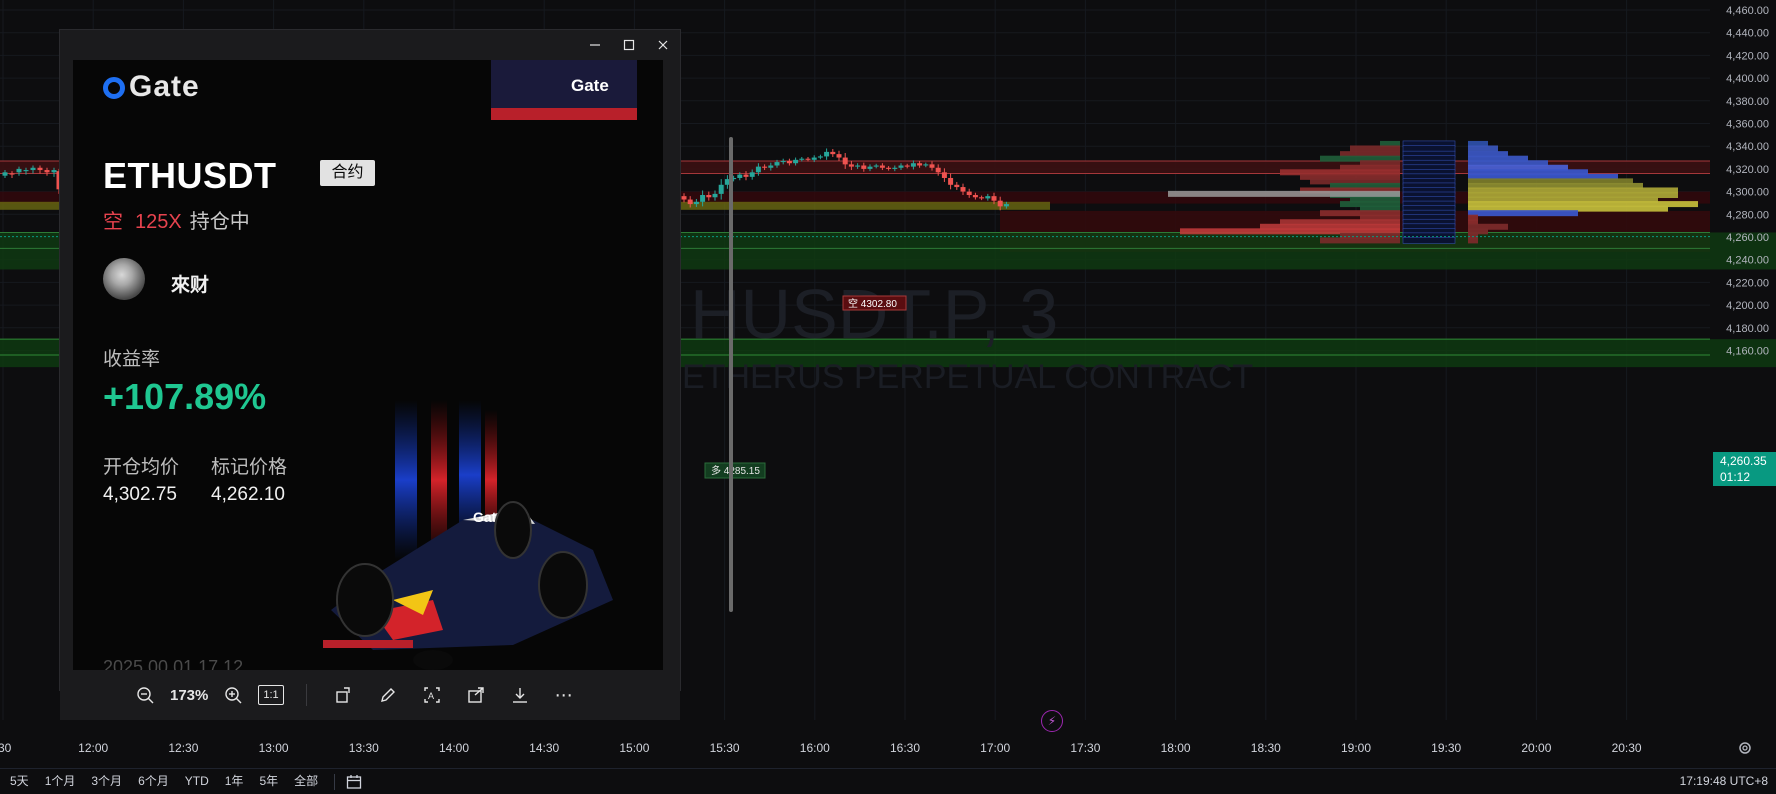 This screenshot has height=794, width=1776. Describe the element at coordinates (1747, 352) in the screenshot. I see `price-label: 4,160.00` at that location.